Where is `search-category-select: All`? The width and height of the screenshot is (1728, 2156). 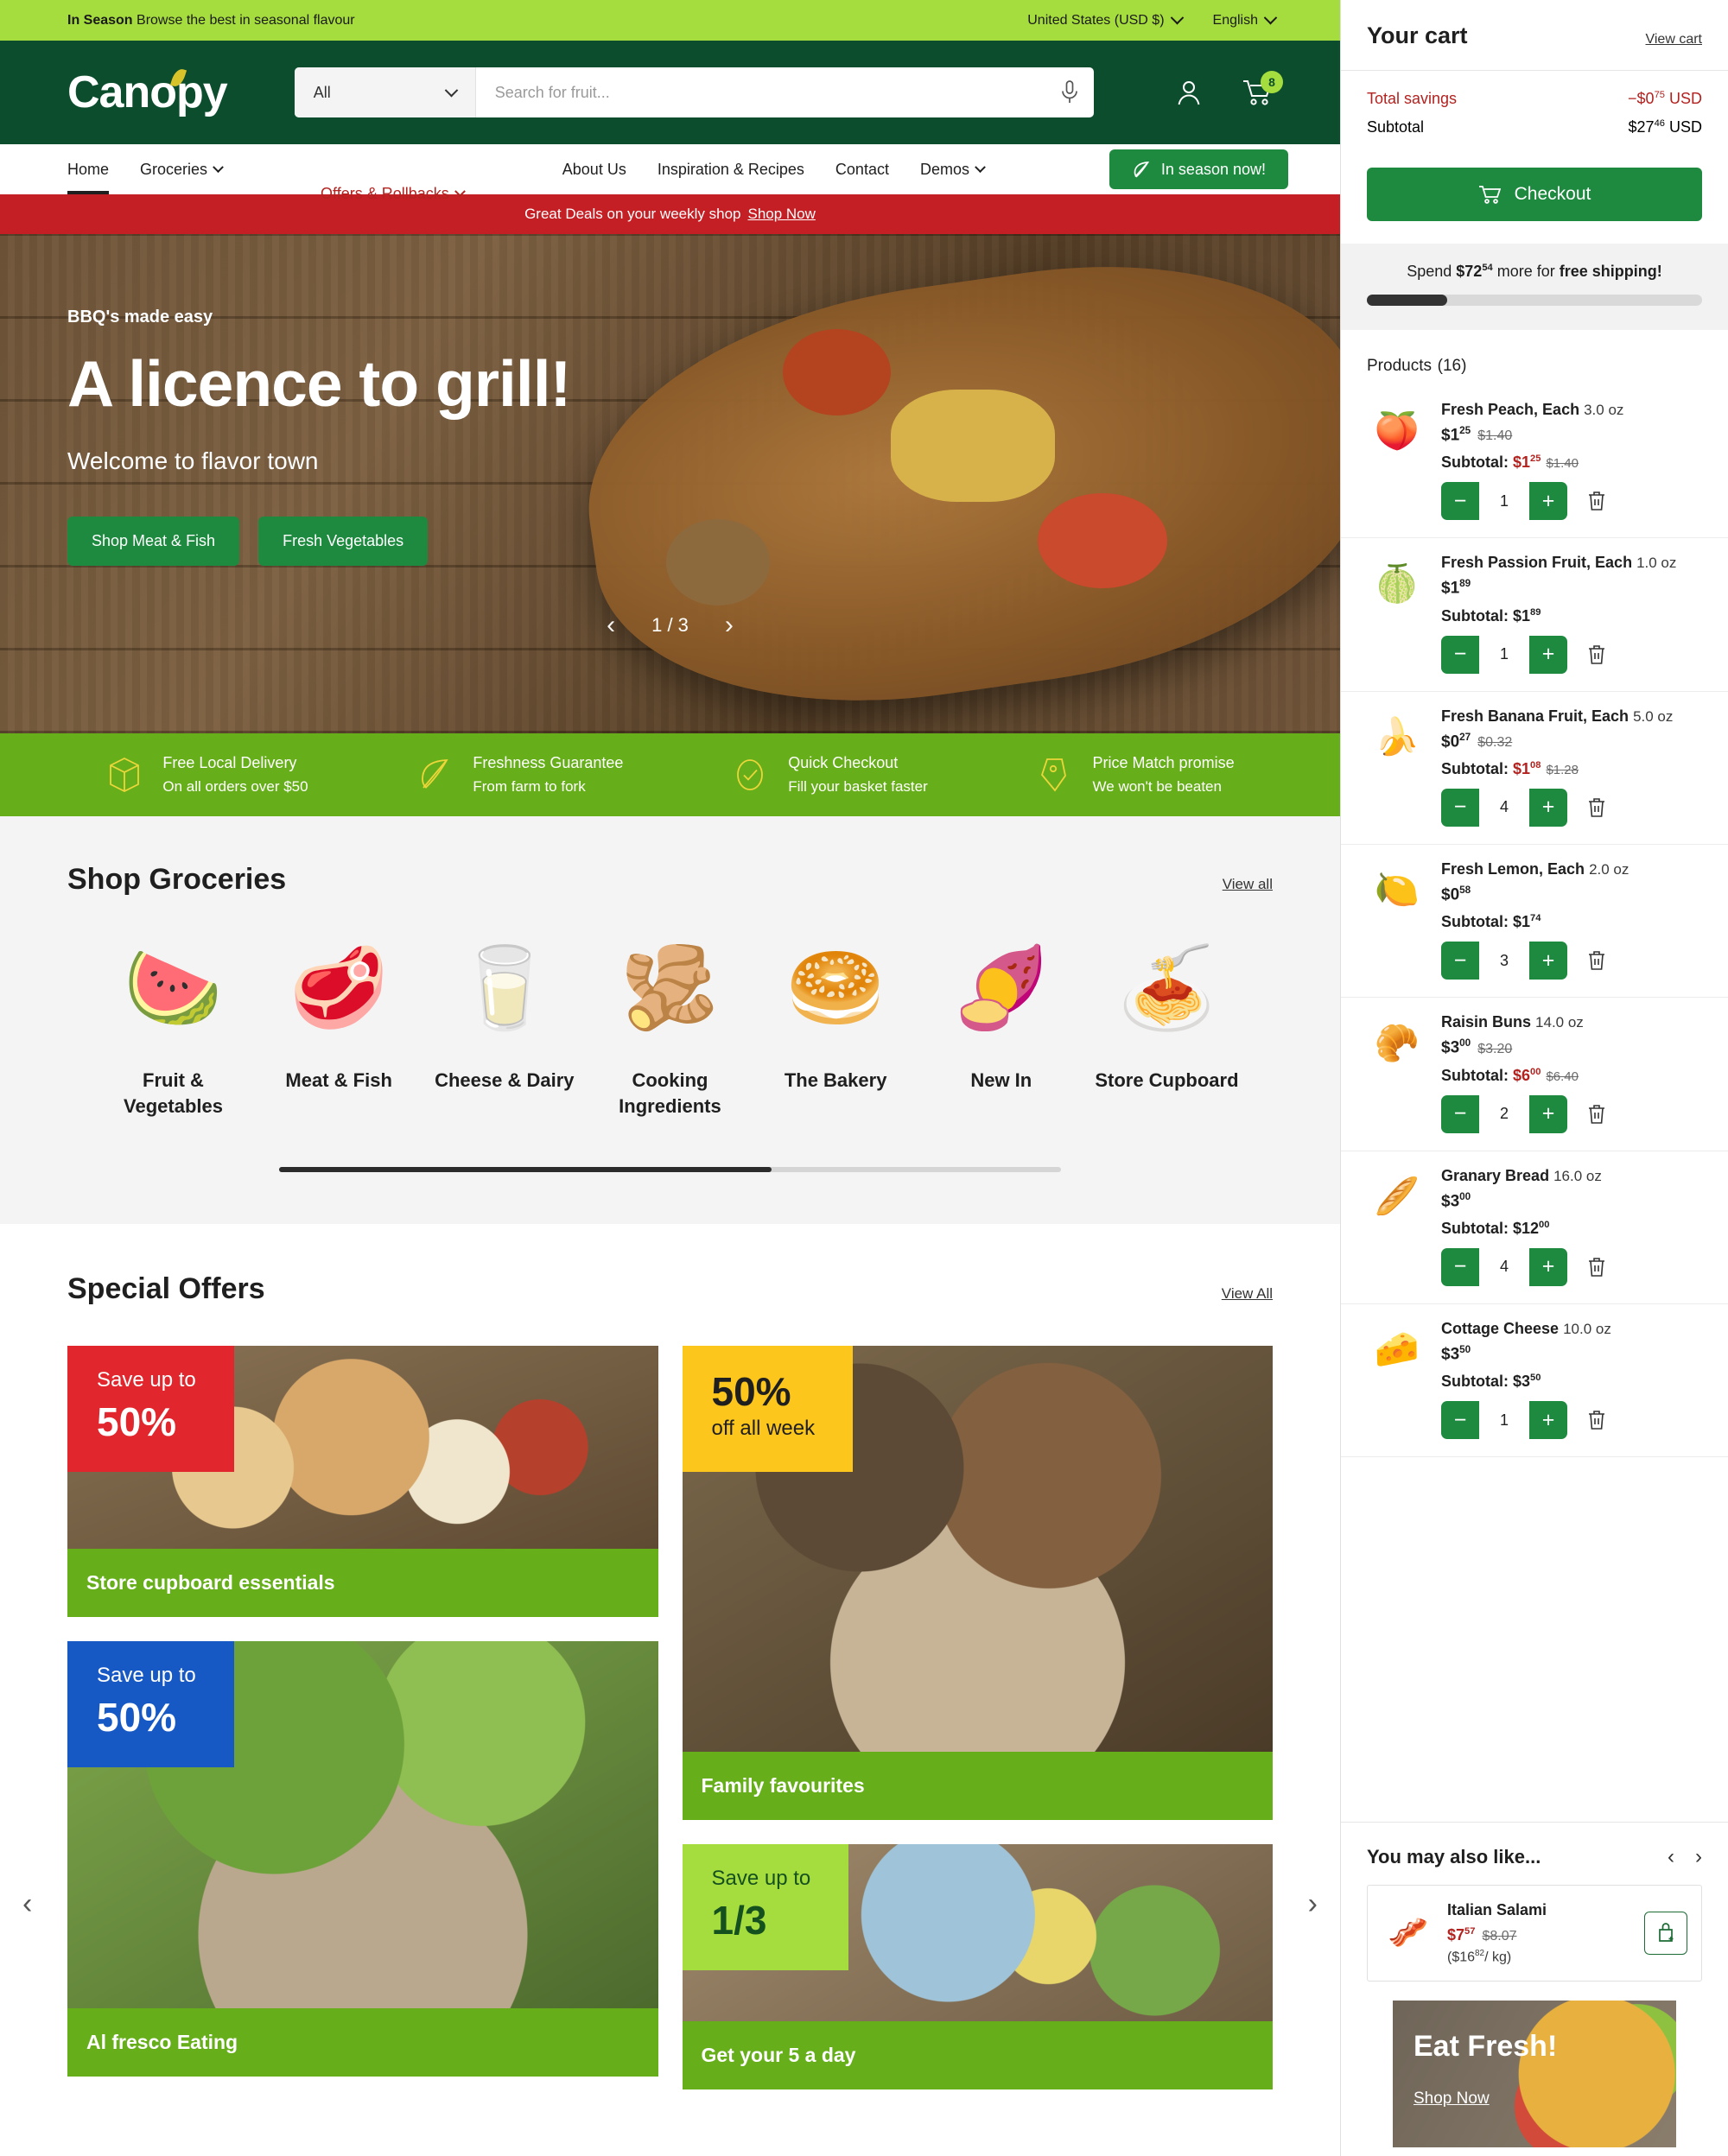 search-category-select: All is located at coordinates (385, 92).